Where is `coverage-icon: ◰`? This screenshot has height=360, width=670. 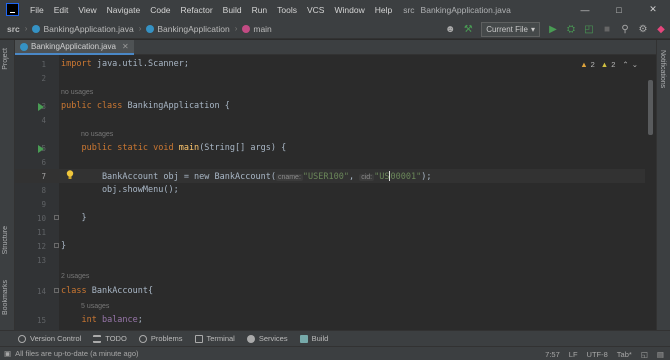
coverage-icon: ◰ is located at coordinates (589, 29).